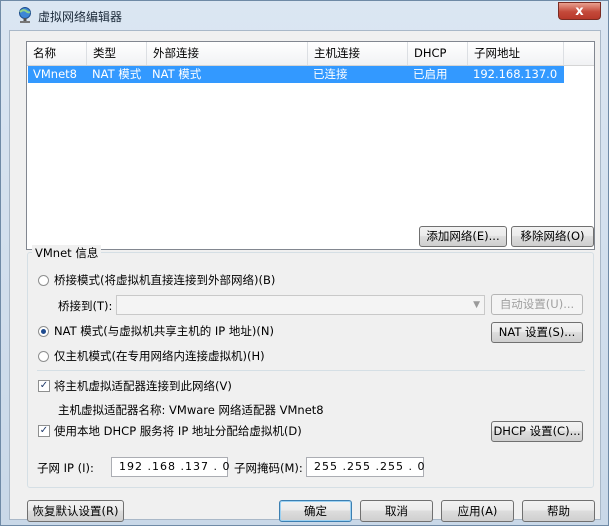  Describe the element at coordinates (80, 17) in the screenshot. I see `window-title: 虚拟网络编辑器` at that location.